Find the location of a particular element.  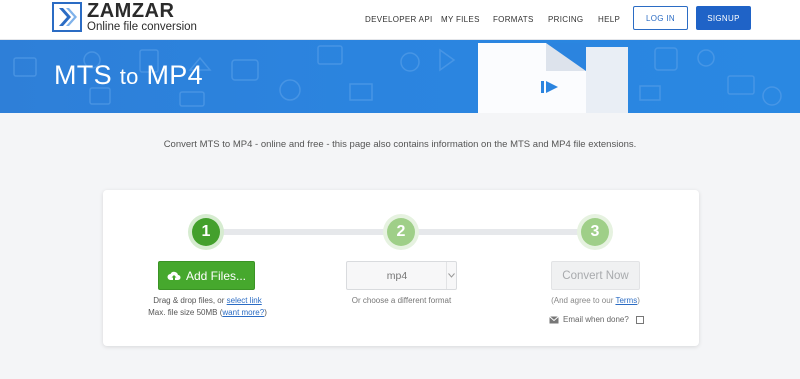

play-file-icon is located at coordinates (549, 87).